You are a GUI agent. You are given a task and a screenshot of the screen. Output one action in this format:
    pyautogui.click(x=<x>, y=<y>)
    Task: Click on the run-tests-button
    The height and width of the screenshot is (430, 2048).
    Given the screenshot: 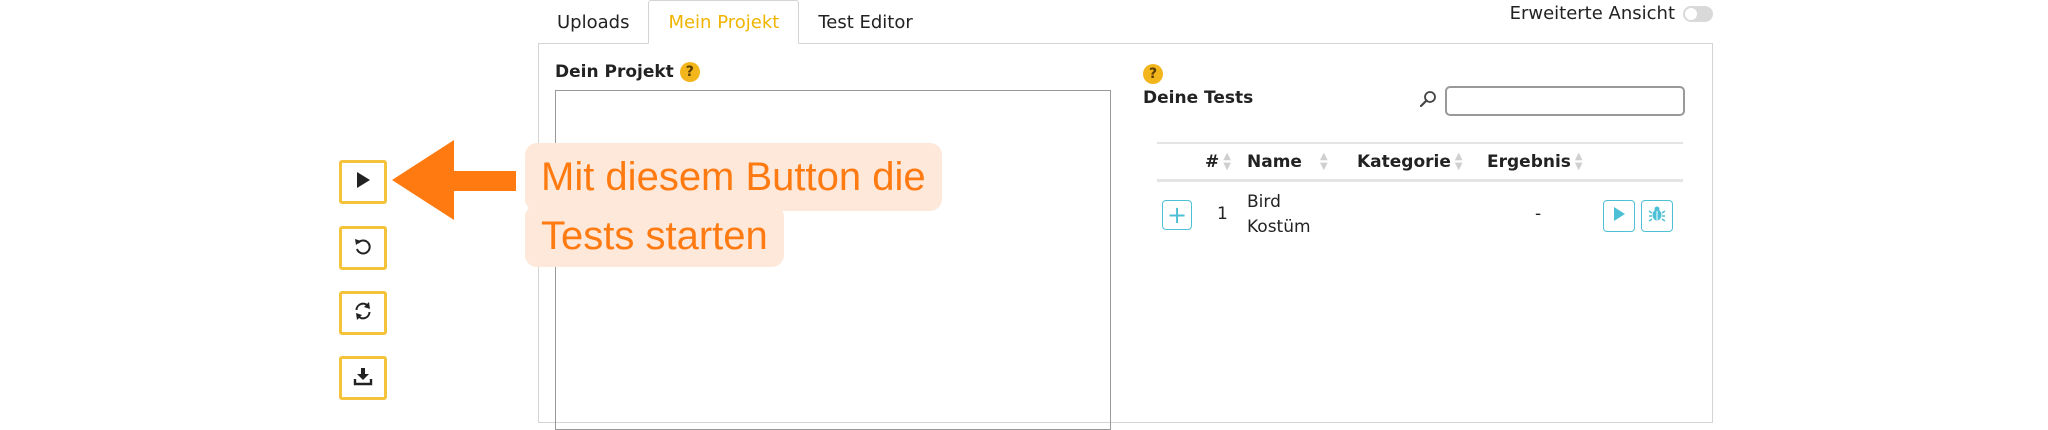 What is the action you would take?
    pyautogui.click(x=363, y=182)
    